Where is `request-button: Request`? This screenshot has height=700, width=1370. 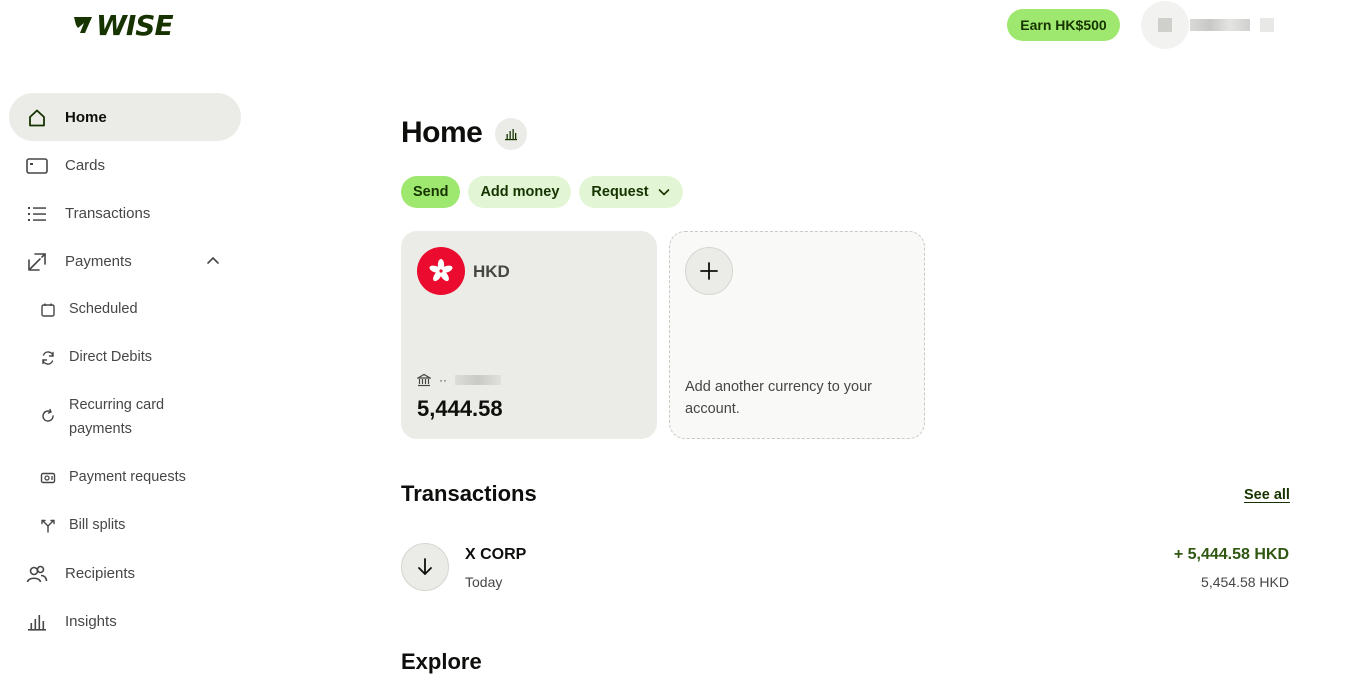 request-button: Request is located at coordinates (631, 192).